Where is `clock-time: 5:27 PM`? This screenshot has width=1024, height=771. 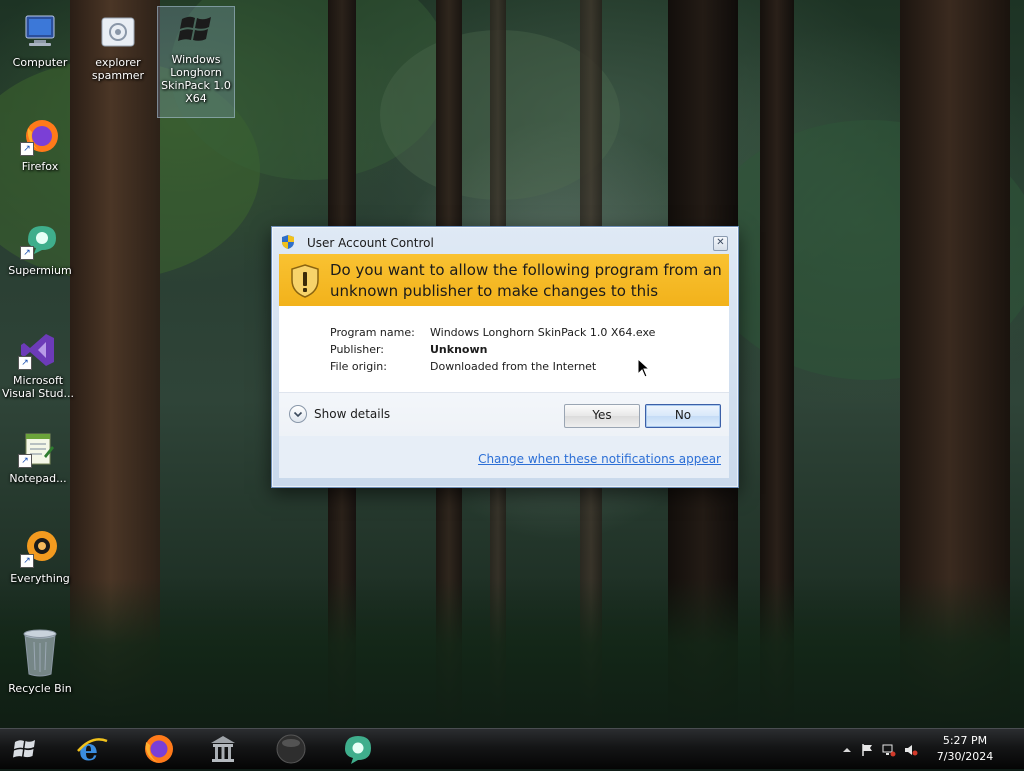
clock-time: 5:27 PM is located at coordinates (965, 740).